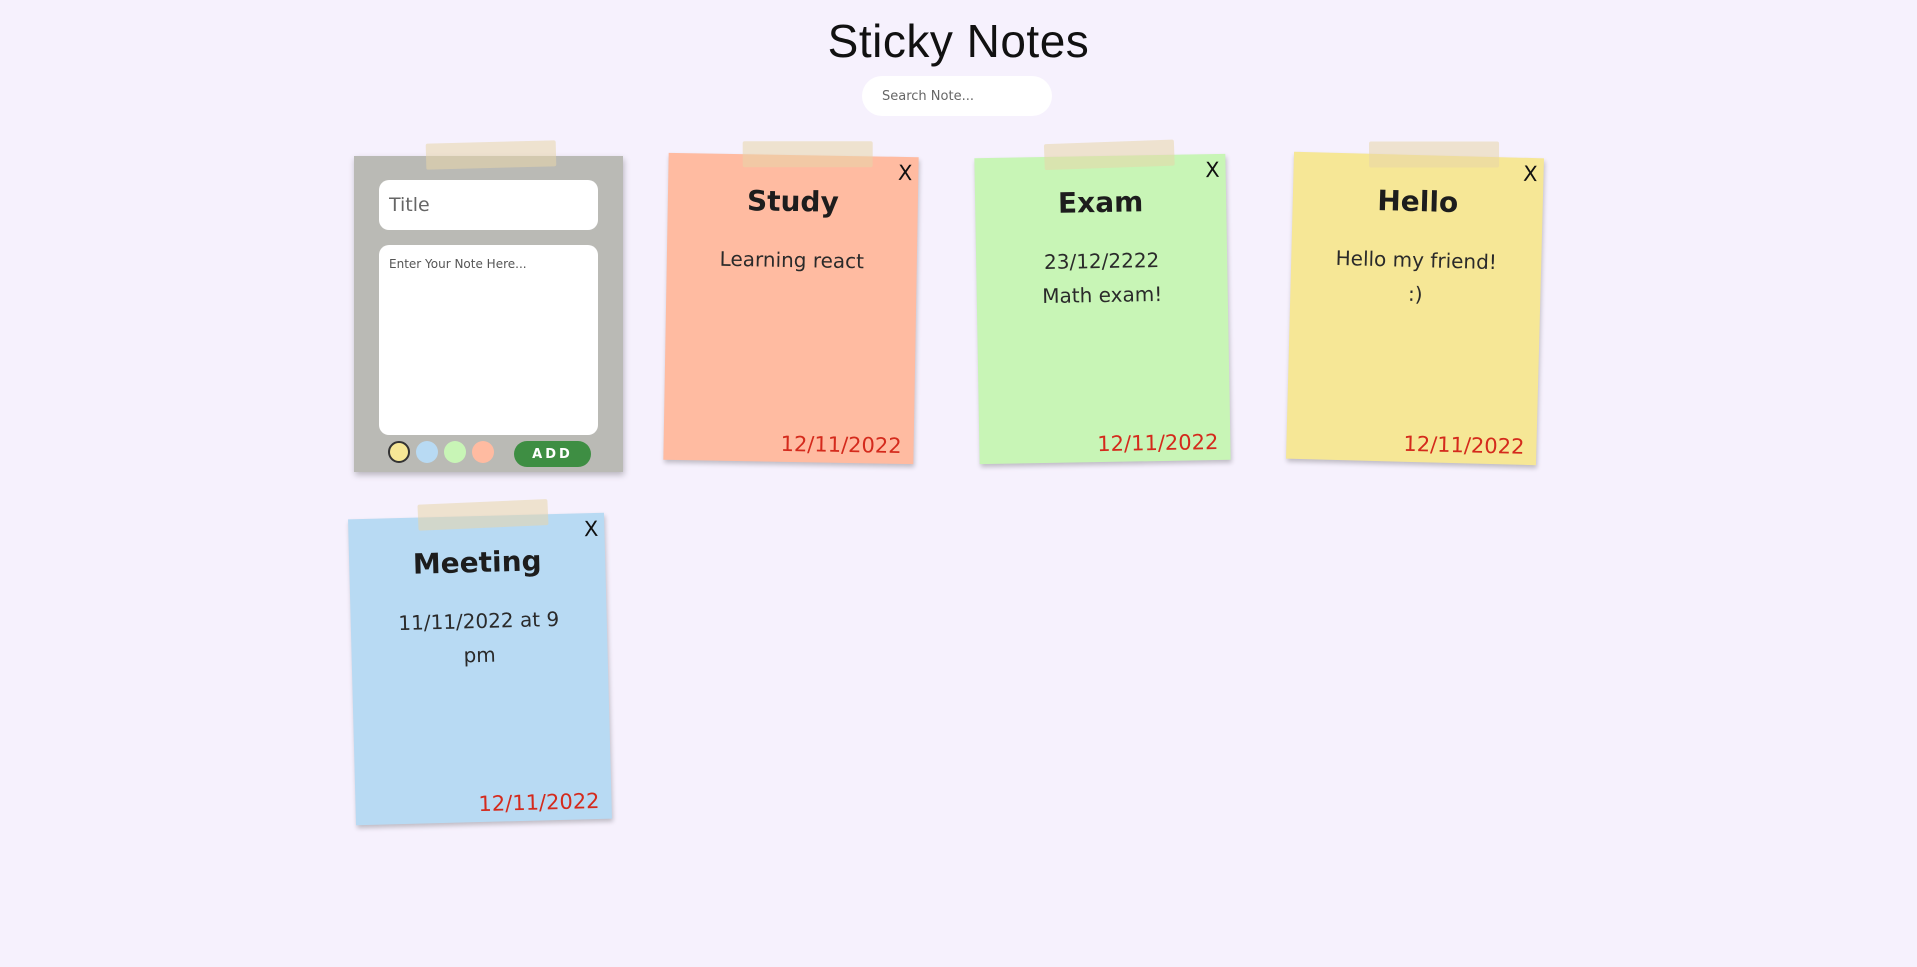 Image resolution: width=1917 pixels, height=967 pixels. I want to click on note-card: X Exam 23/12/2222 Math exam! 12/11/2022, so click(1102, 302).